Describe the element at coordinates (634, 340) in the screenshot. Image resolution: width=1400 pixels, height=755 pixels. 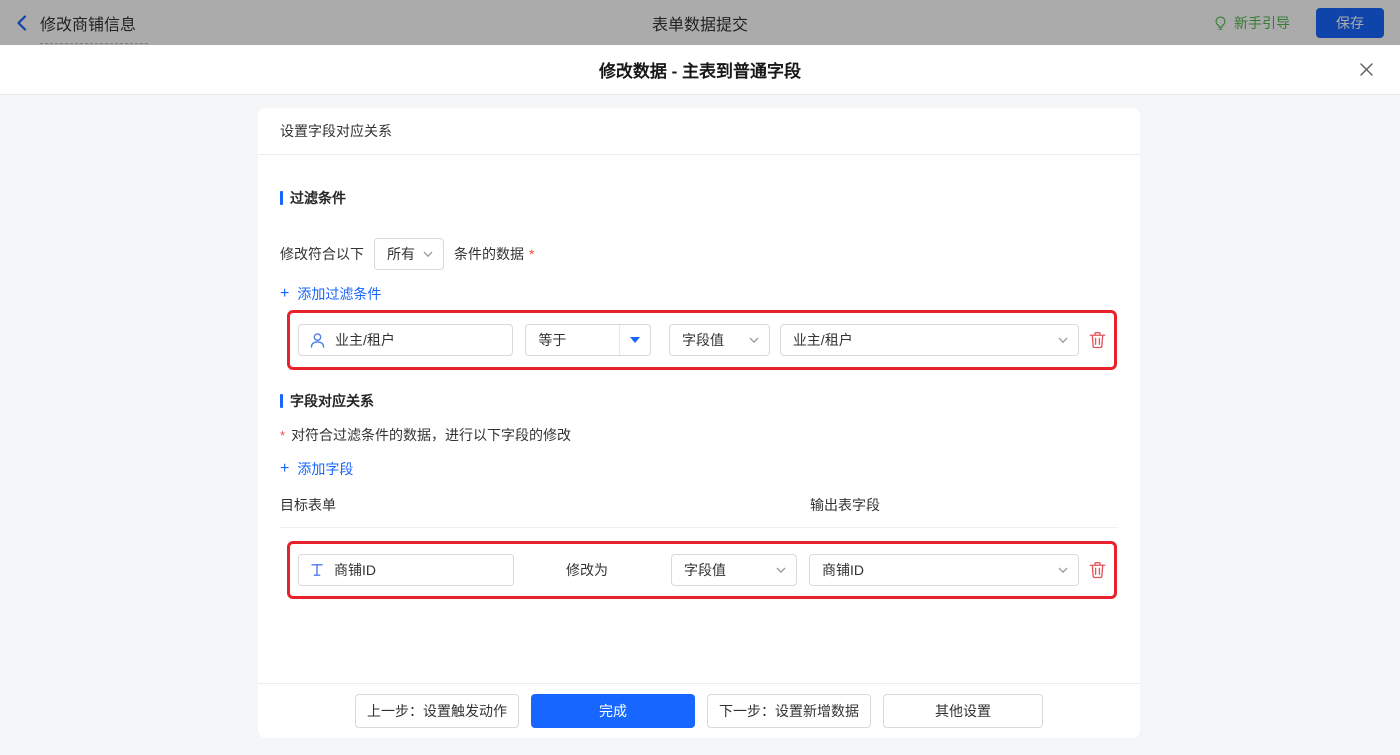
I see `triangle-down-icon` at that location.